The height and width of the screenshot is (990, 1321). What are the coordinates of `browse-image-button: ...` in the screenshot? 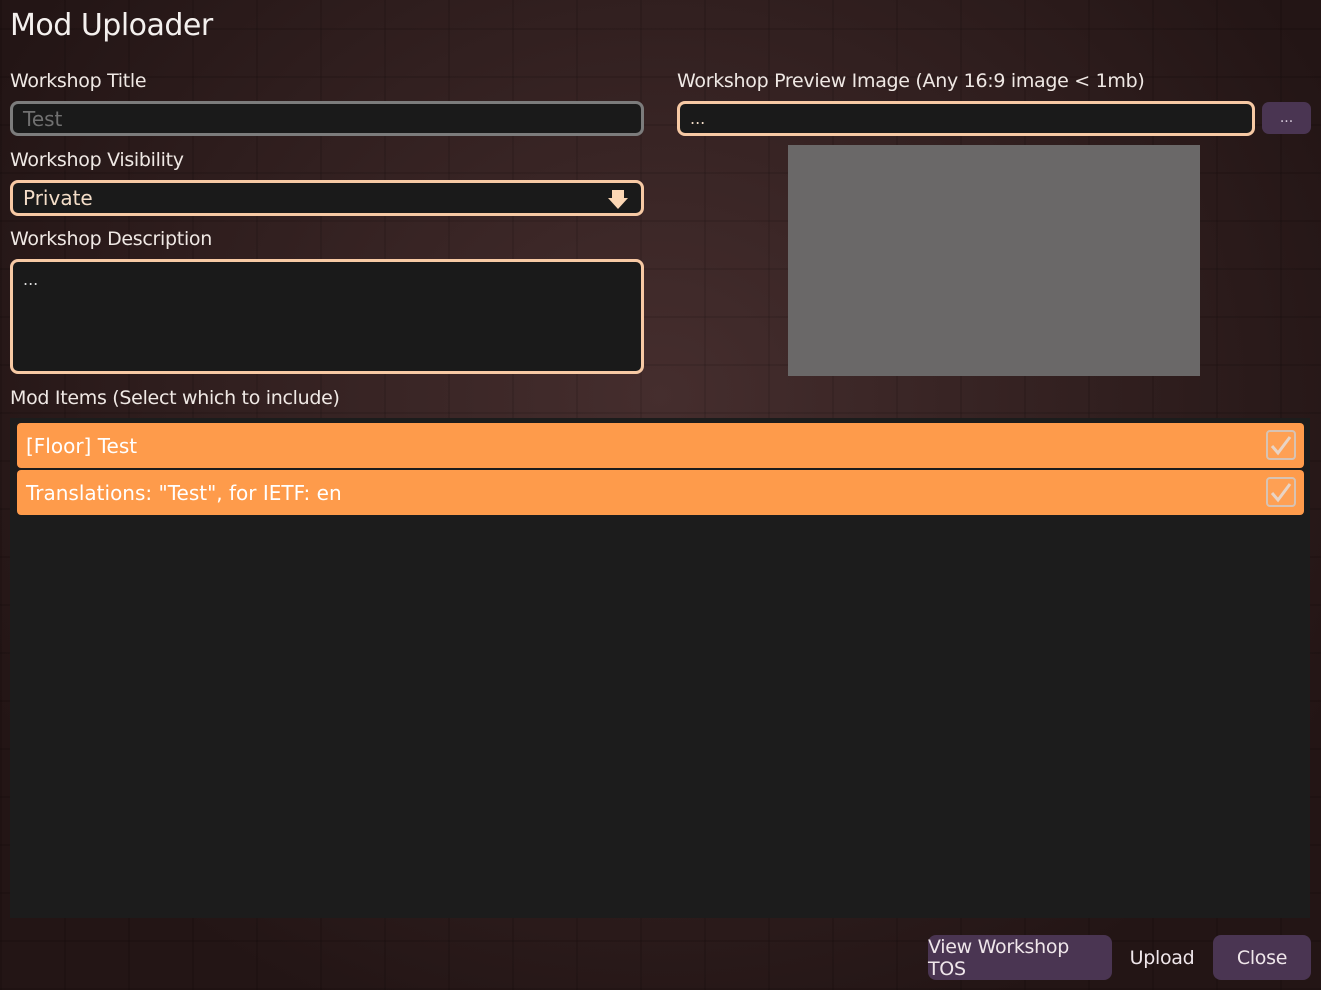 It's located at (1286, 118).